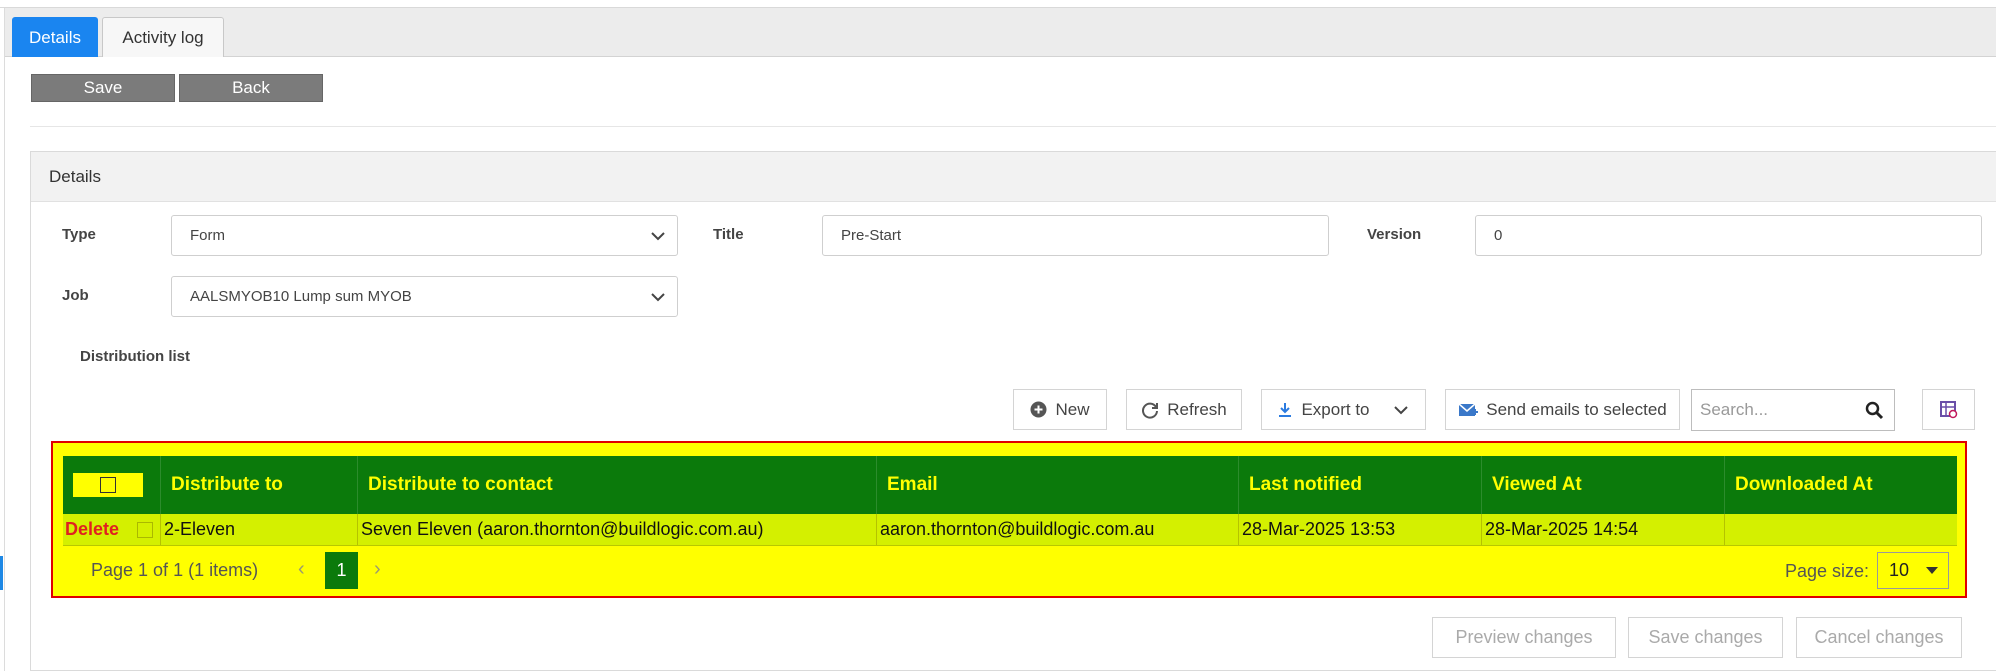 The width and height of the screenshot is (1996, 671). Describe the element at coordinates (145, 529) in the screenshot. I see `row-checkbox` at that location.